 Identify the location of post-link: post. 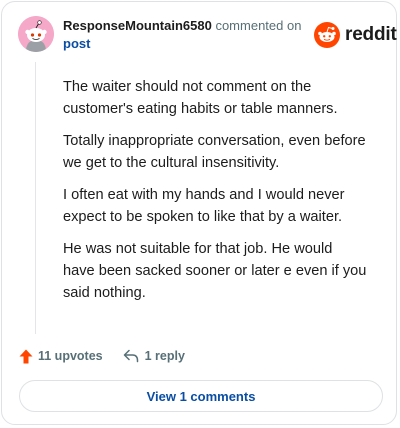
(76, 43).